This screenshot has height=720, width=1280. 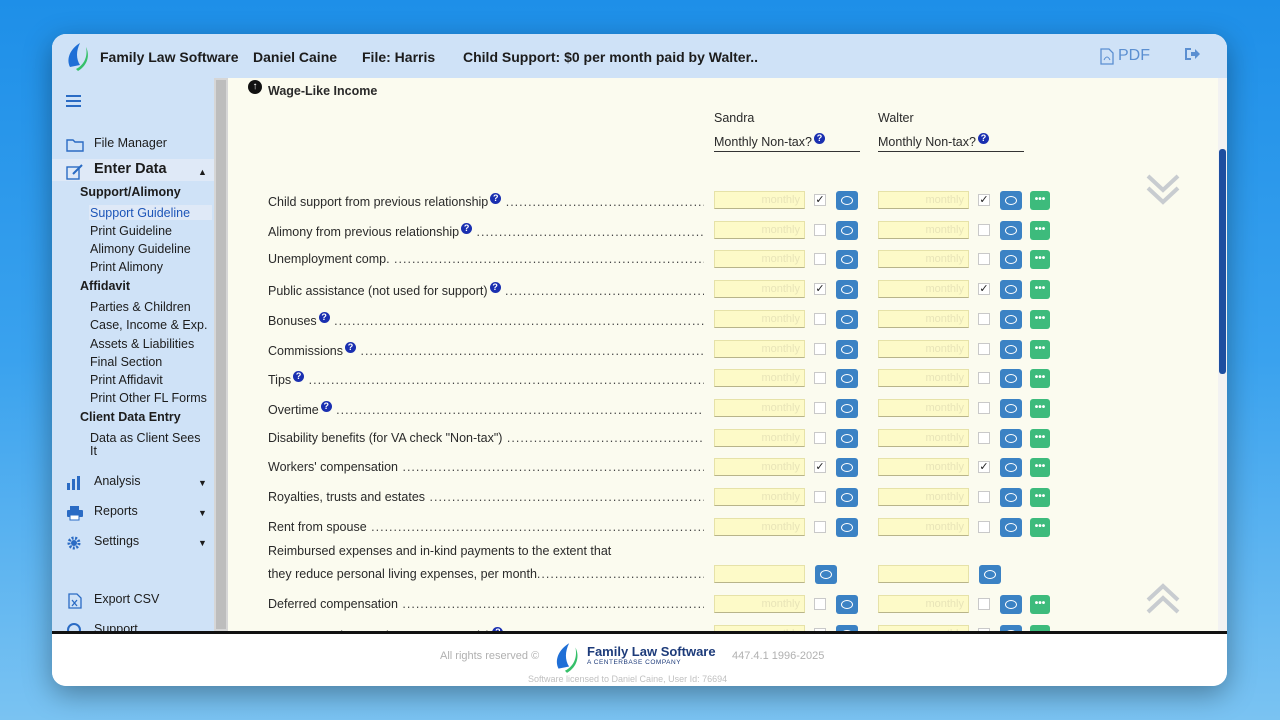 What do you see at coordinates (202, 513) in the screenshot?
I see `expand-reports-icon: ▼` at bounding box center [202, 513].